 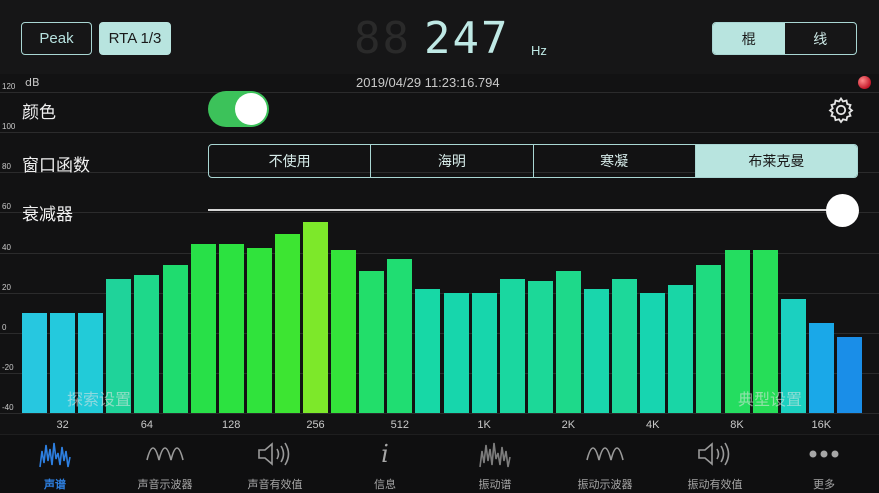 What do you see at coordinates (652, 425) in the screenshot?
I see `x-tick-label: 4K` at bounding box center [652, 425].